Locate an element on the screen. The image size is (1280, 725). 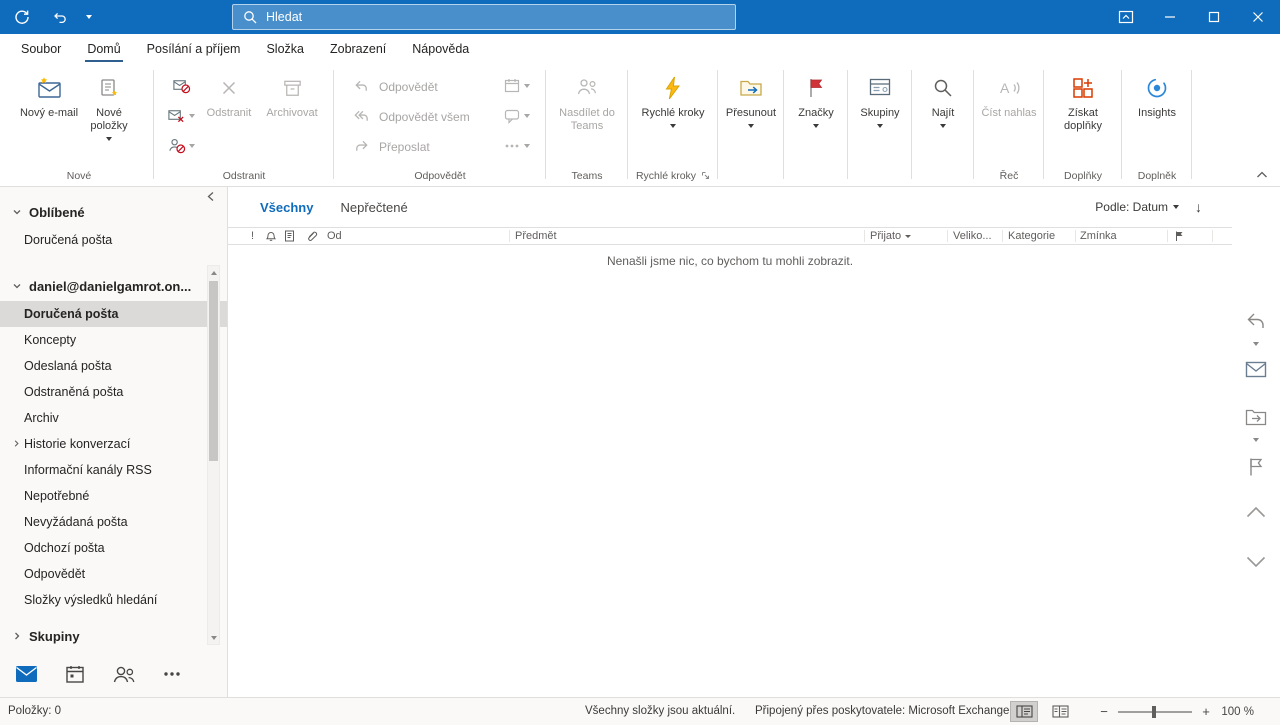
column-received: Přijato is located at coordinates (891, 236).